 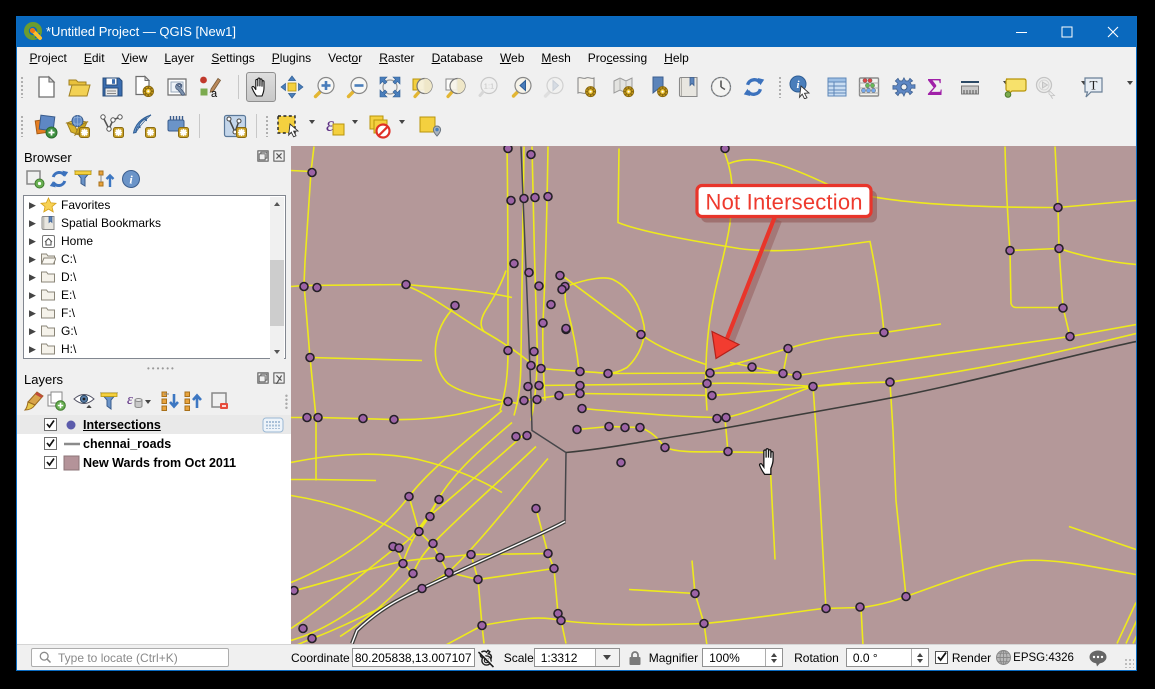 I want to click on svg-text: a, so click(x=214, y=93).